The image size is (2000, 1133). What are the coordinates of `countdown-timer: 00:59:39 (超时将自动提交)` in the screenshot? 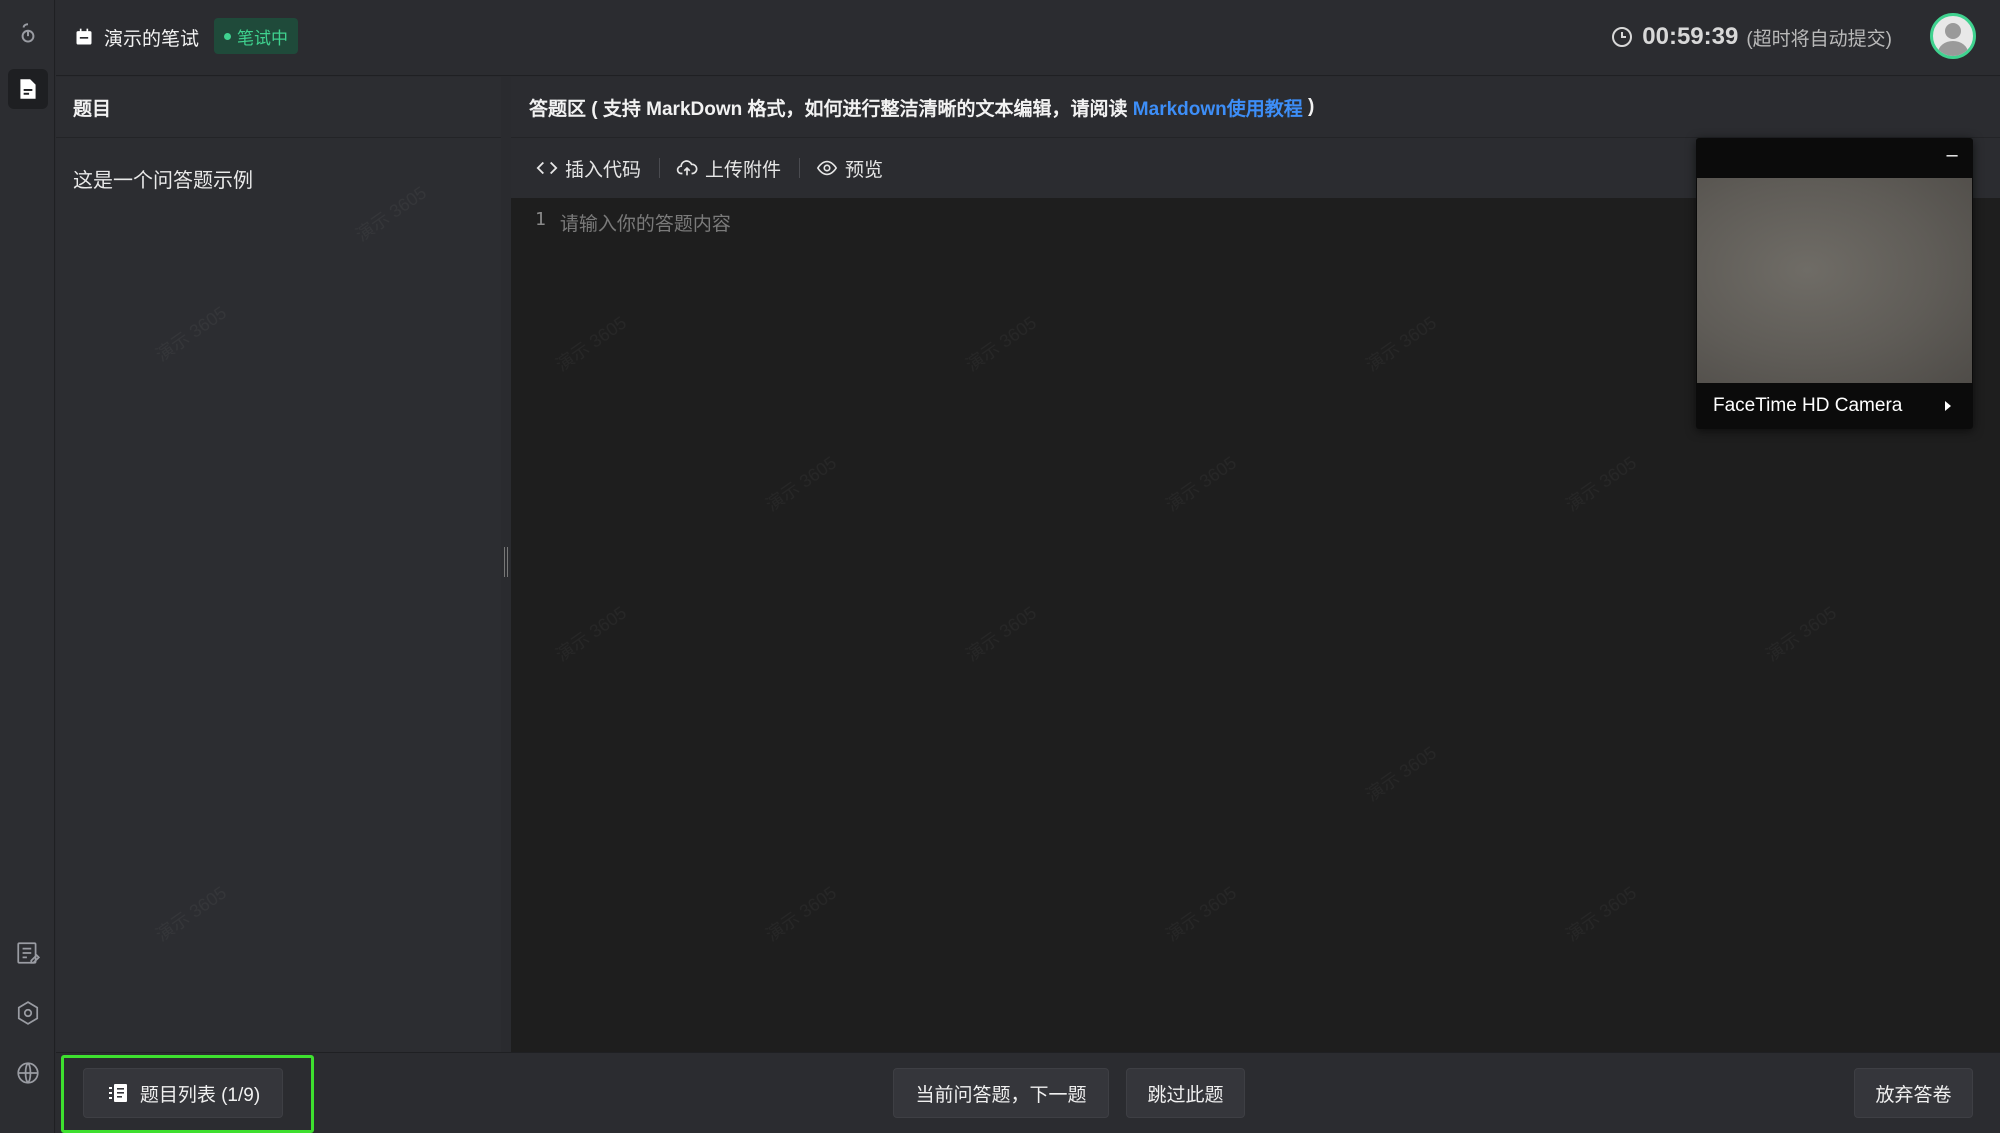 It's located at (1751, 37).